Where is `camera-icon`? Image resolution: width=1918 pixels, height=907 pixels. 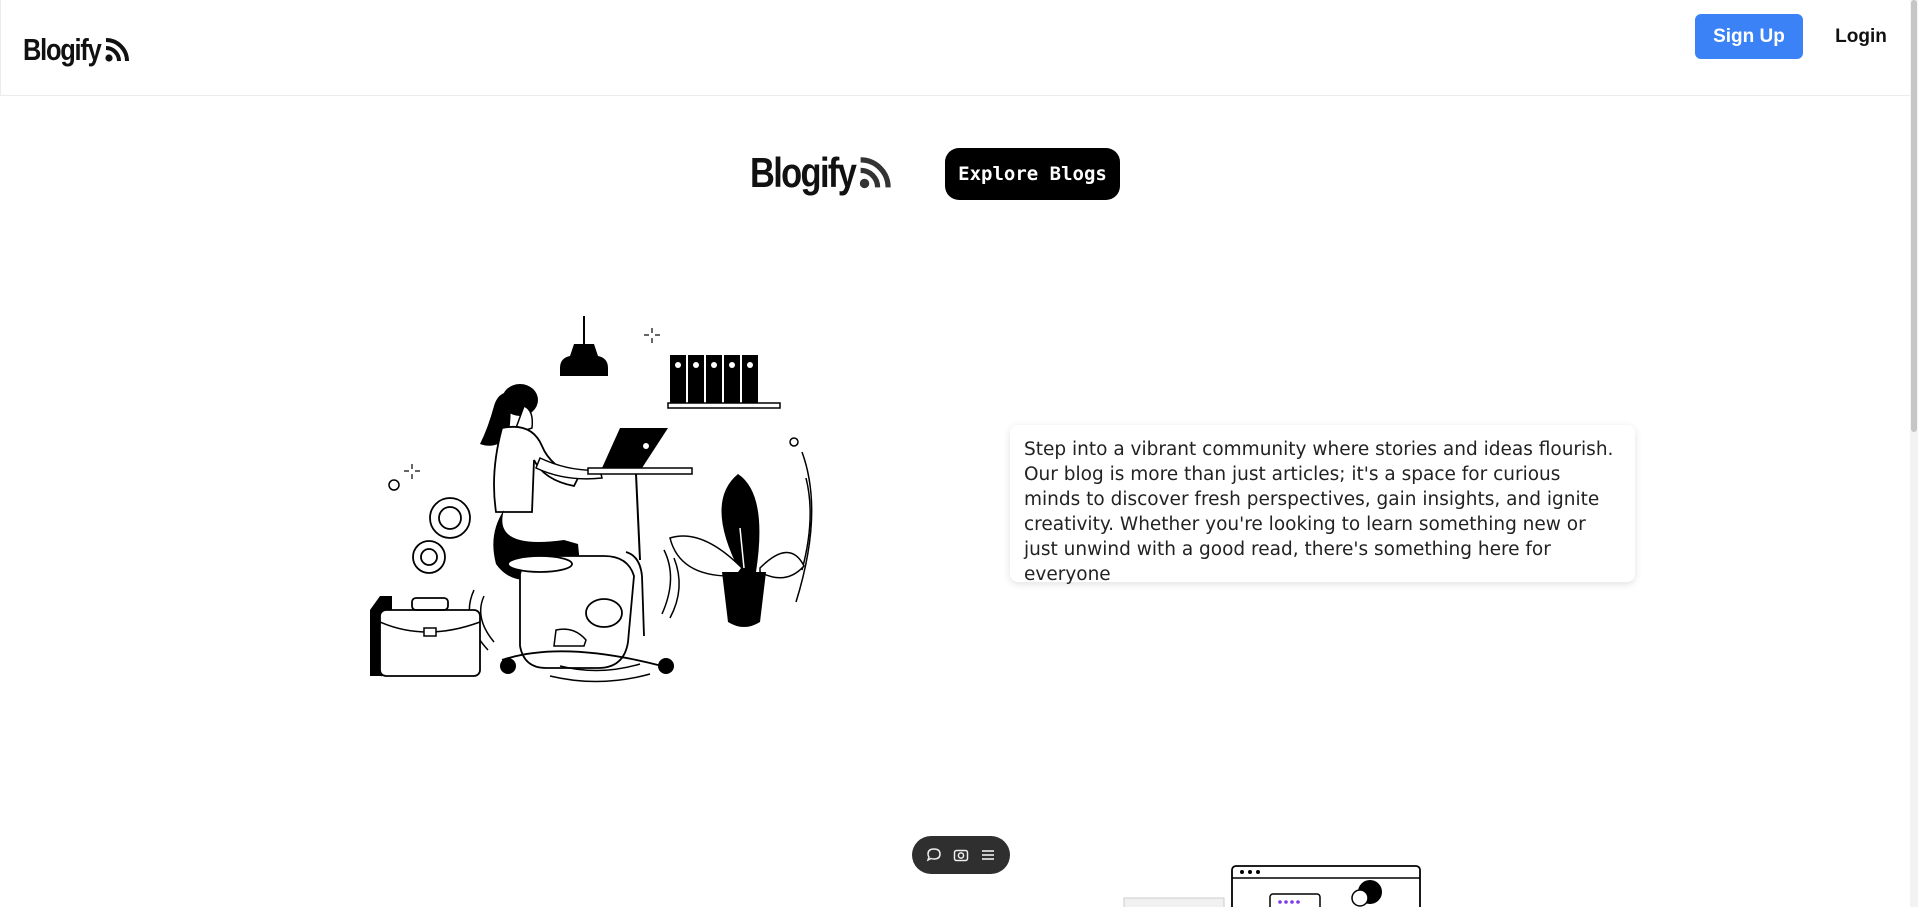 camera-icon is located at coordinates (961, 855).